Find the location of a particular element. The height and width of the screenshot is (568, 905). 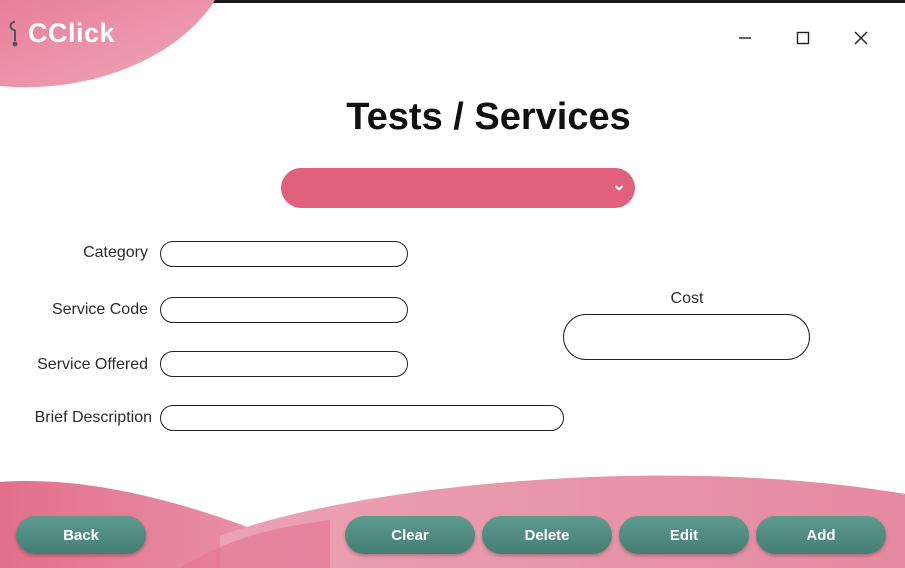

category-label: Category is located at coordinates (115, 252).